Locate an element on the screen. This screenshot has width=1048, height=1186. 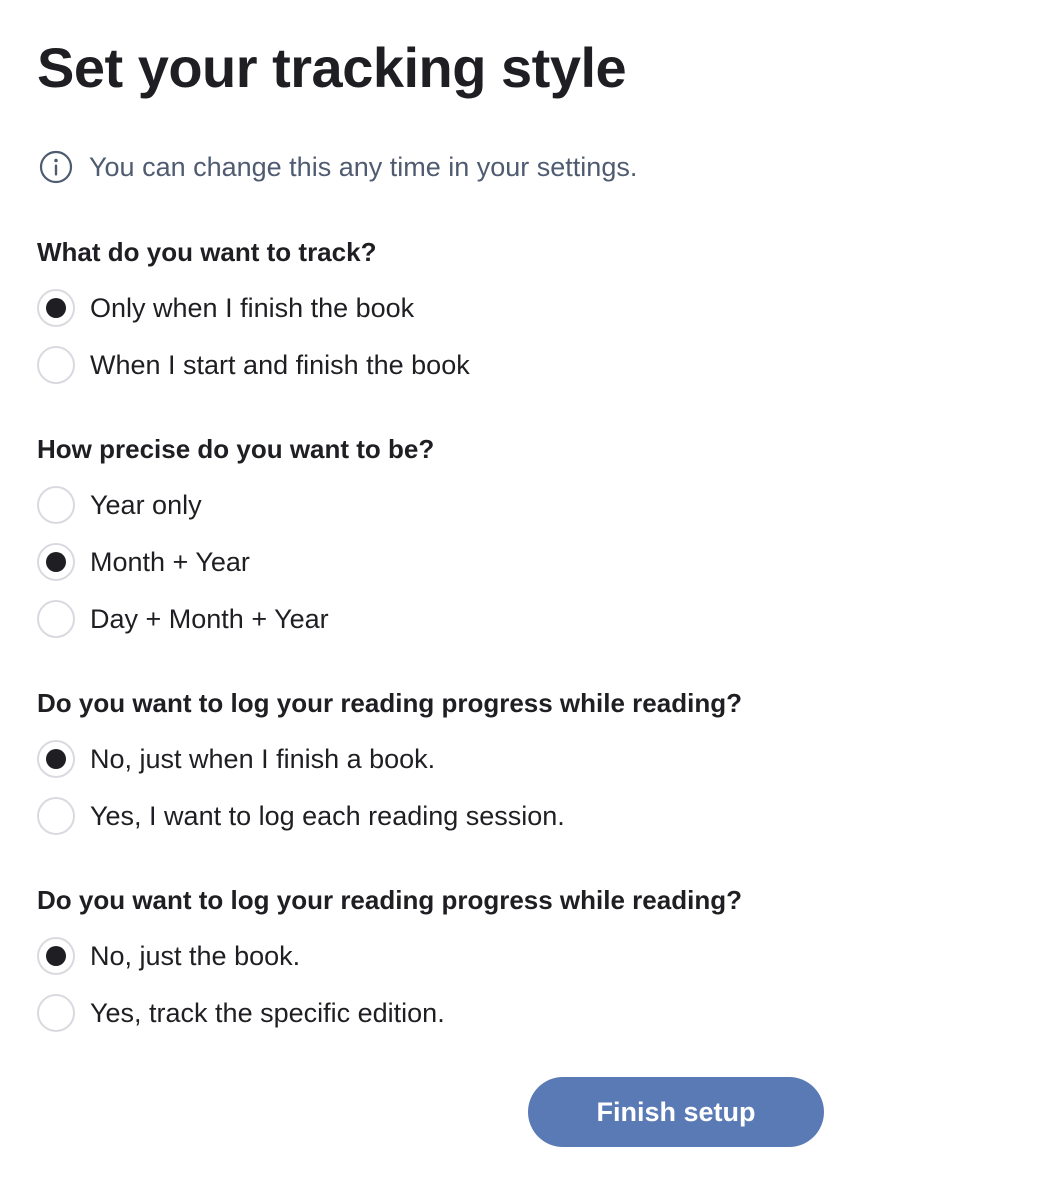
finish-setup-button: Finish setup is located at coordinates (676, 1112).